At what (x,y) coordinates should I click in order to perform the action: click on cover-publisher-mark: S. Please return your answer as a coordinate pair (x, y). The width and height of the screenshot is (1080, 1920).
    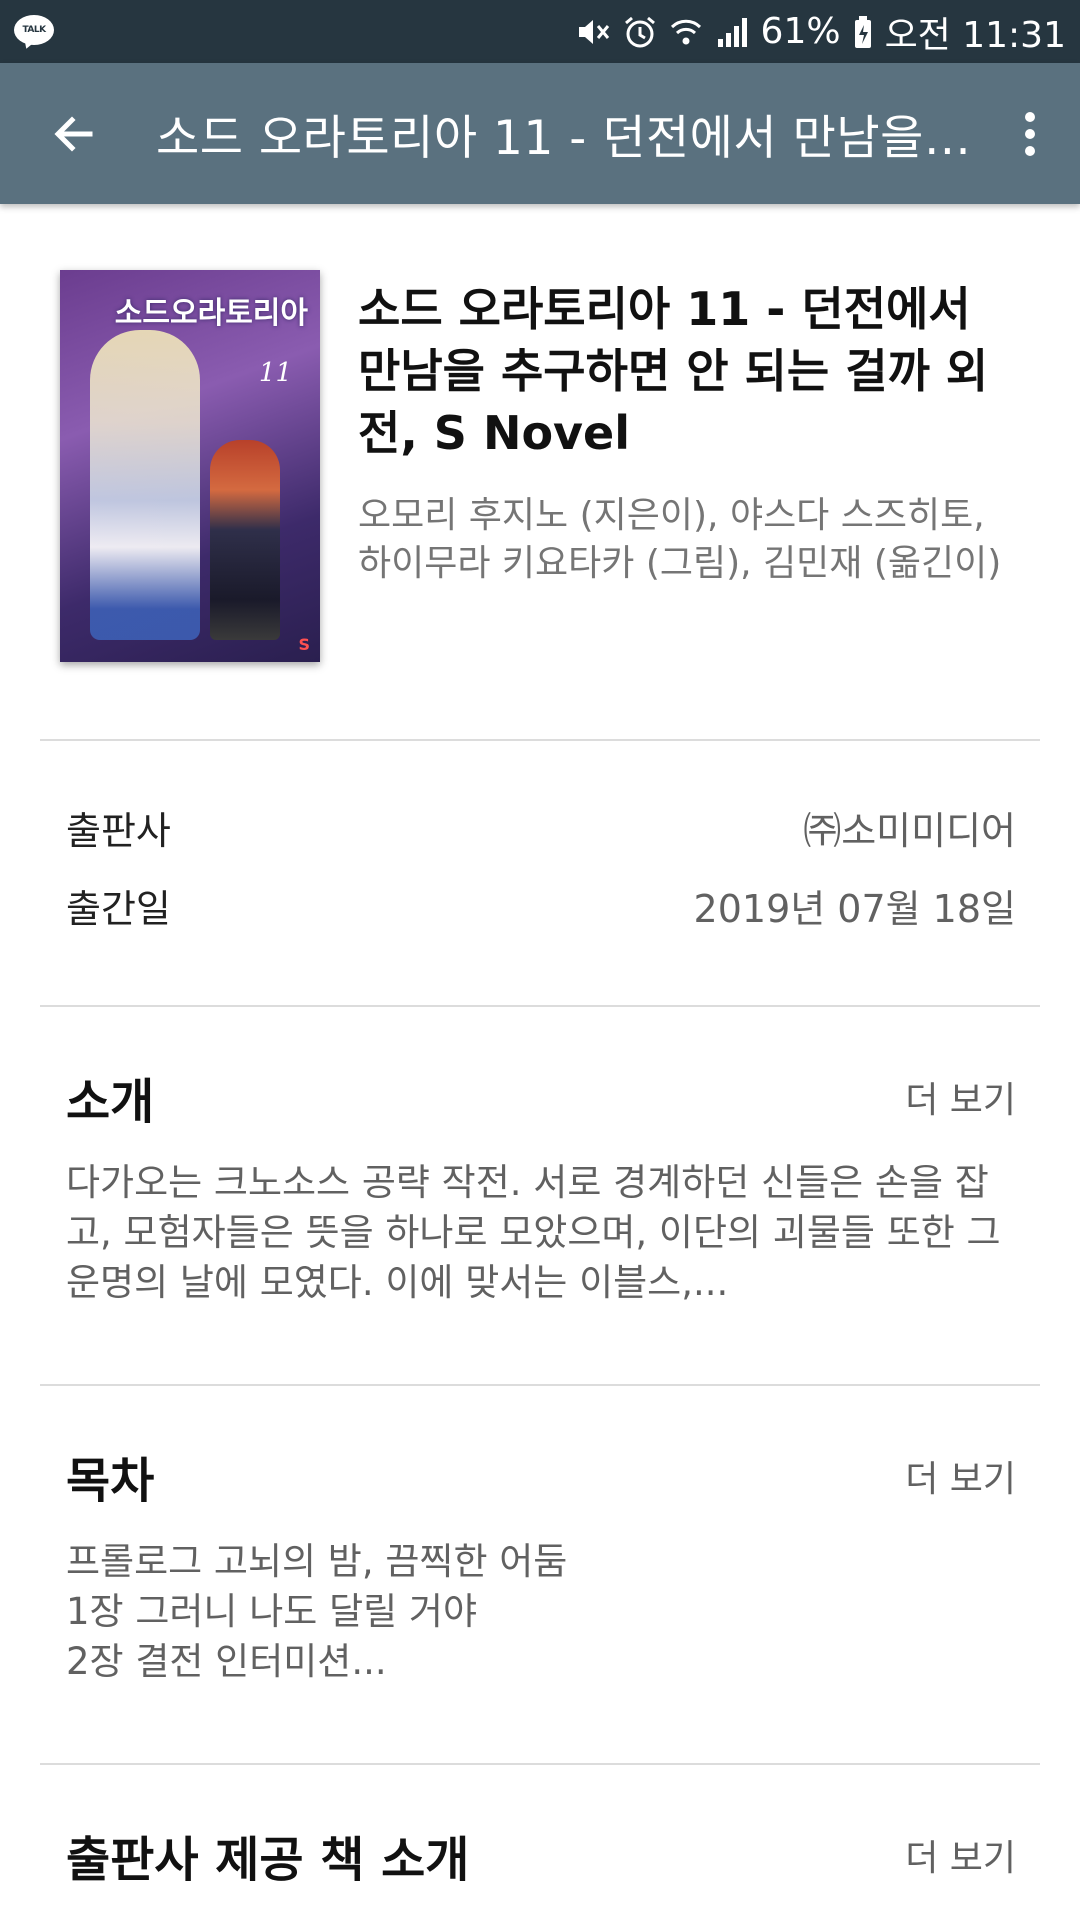
    Looking at the image, I should click on (304, 644).